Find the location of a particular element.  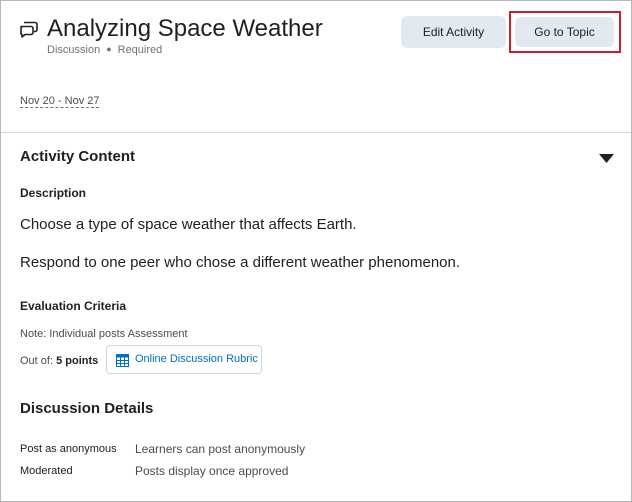

activity-content-heading: Activity Content is located at coordinates (78, 156).